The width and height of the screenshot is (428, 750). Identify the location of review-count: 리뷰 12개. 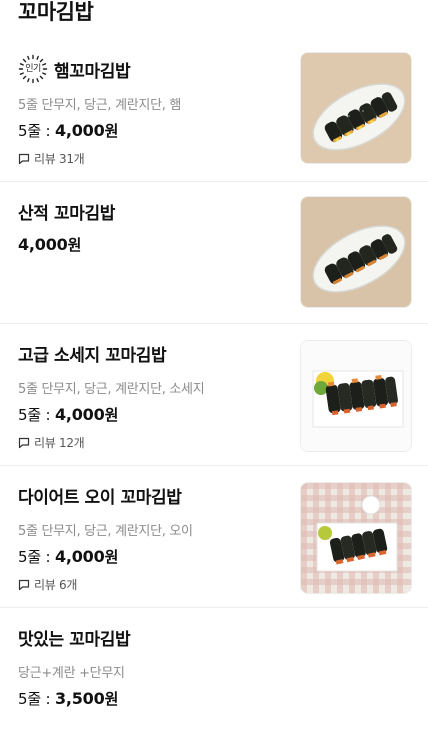
(59, 443).